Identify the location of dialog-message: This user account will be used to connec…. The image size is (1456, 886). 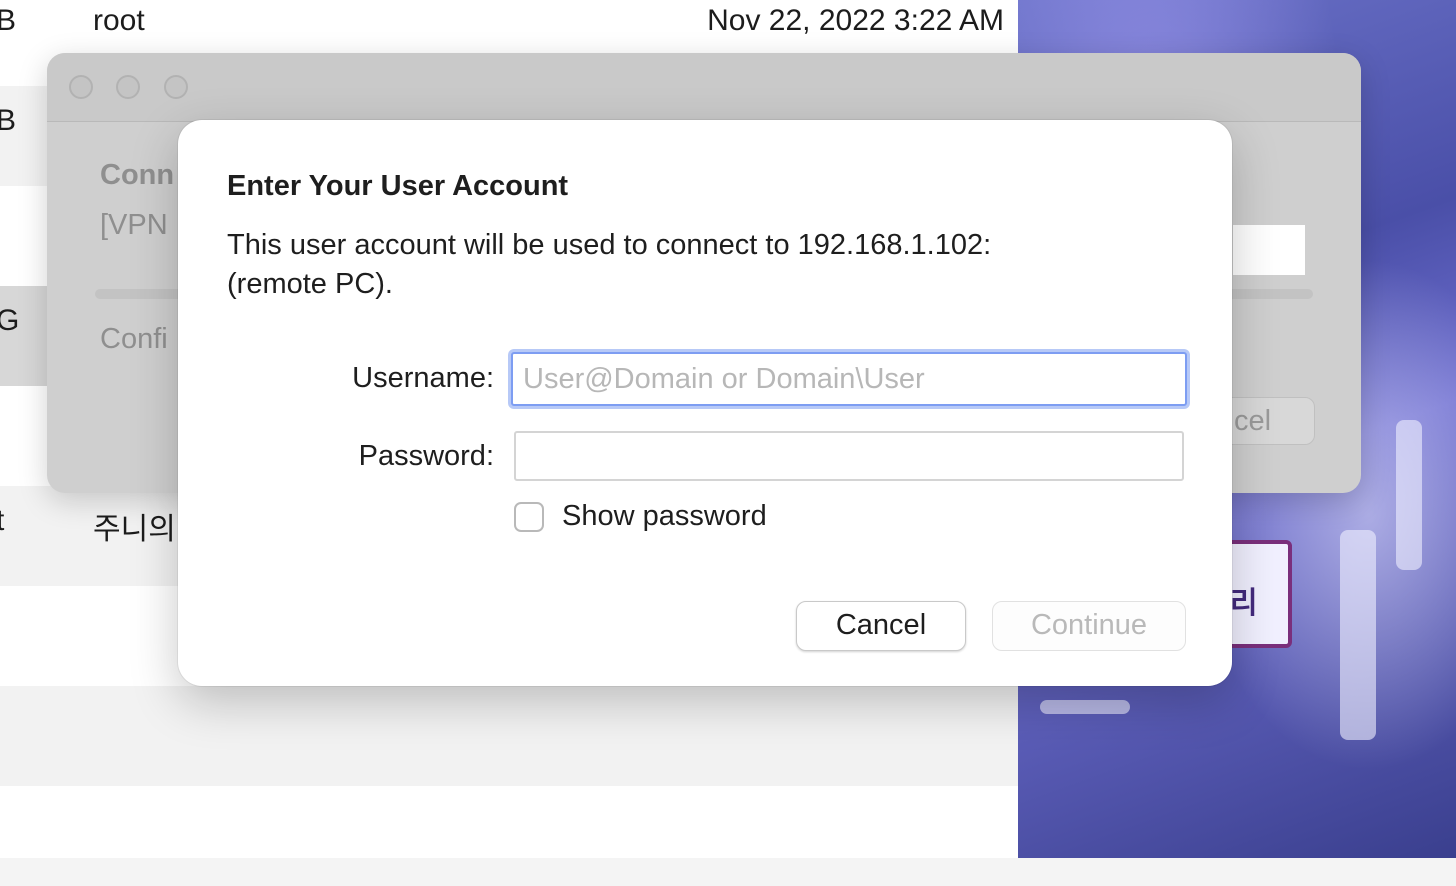
(677, 265).